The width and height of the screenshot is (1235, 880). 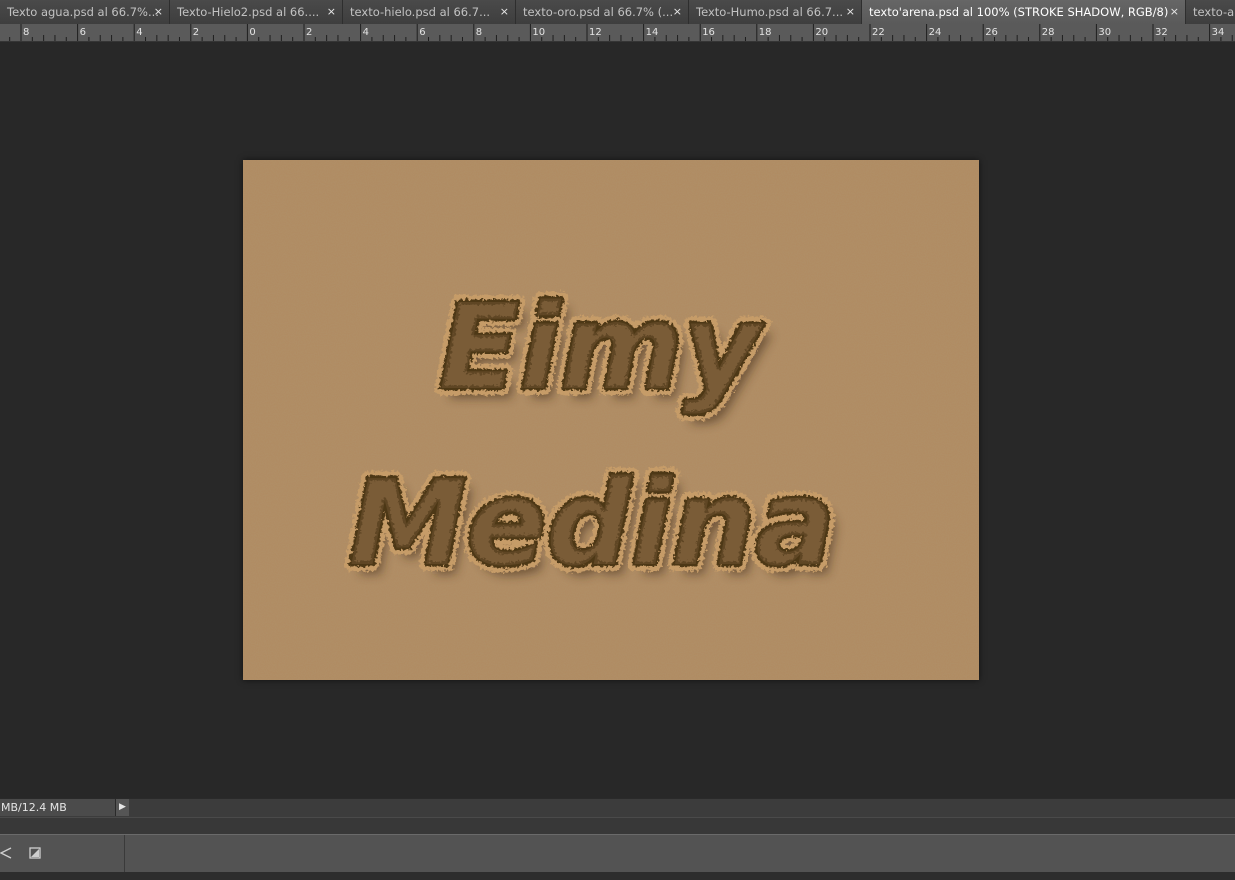 I want to click on inner-text-line1: Eimy, so click(x=602, y=347).